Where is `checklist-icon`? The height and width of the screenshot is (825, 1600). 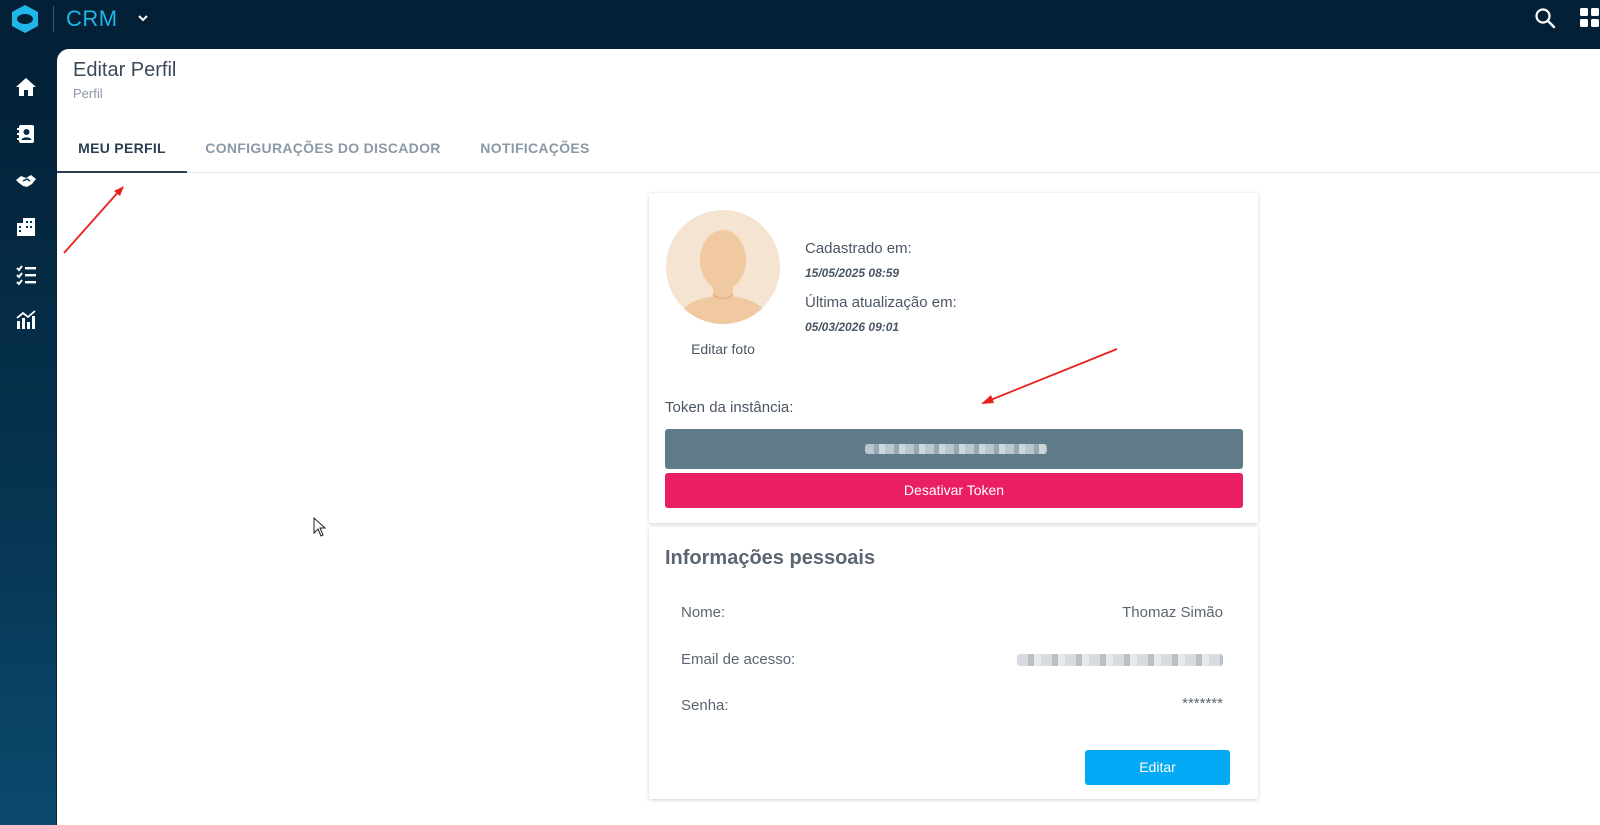
checklist-icon is located at coordinates (26, 274).